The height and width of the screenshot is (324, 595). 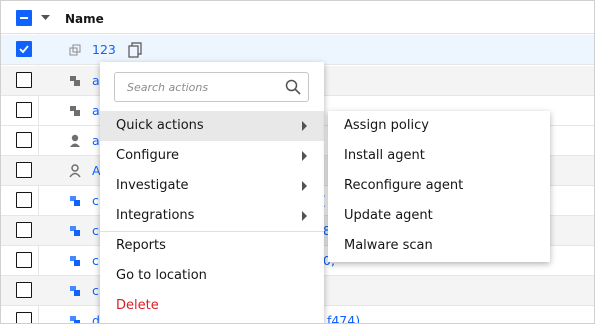 What do you see at coordinates (160, 125) in the screenshot?
I see `menu-item-label: Quick actions` at bounding box center [160, 125].